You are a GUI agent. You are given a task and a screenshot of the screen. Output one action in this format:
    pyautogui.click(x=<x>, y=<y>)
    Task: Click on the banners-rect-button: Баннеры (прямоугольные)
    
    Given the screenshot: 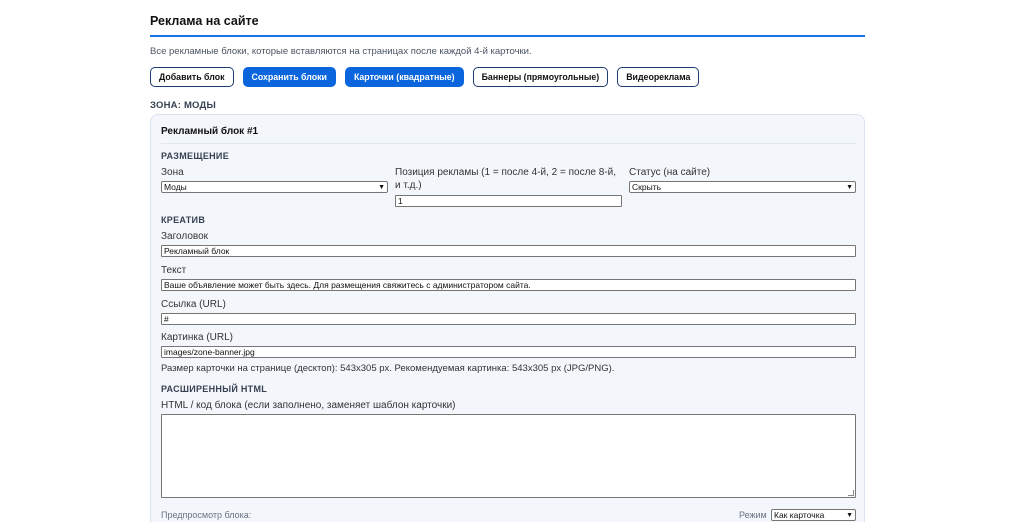 What is the action you would take?
    pyautogui.click(x=540, y=77)
    